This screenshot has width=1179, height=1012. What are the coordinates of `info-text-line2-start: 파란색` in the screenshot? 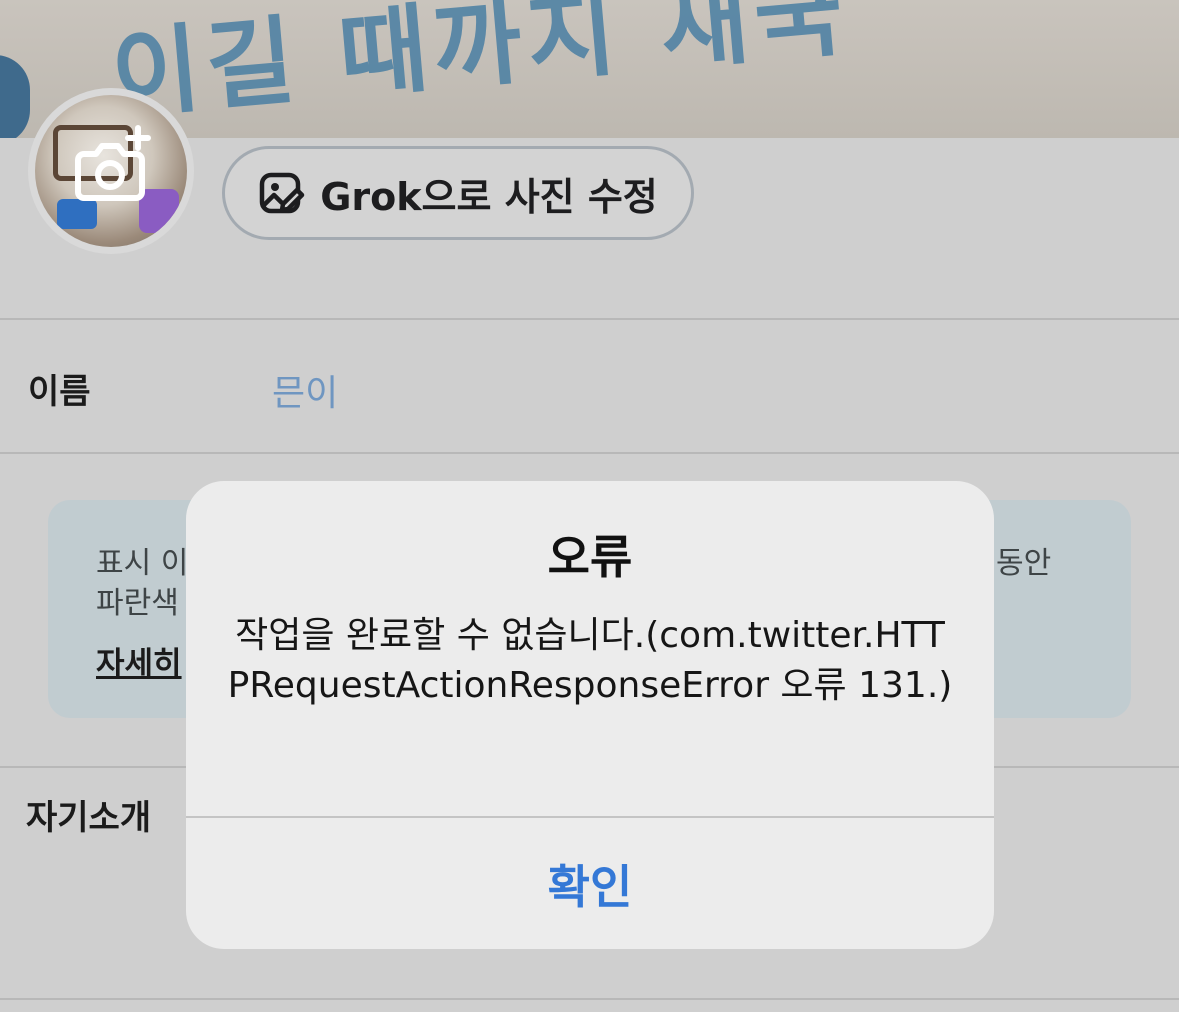 It's located at (137, 603).